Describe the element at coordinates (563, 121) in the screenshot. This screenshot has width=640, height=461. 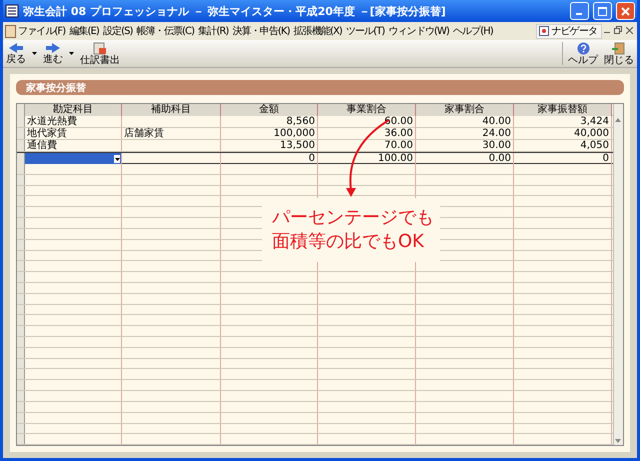
I see `table-cell: 3,424` at that location.